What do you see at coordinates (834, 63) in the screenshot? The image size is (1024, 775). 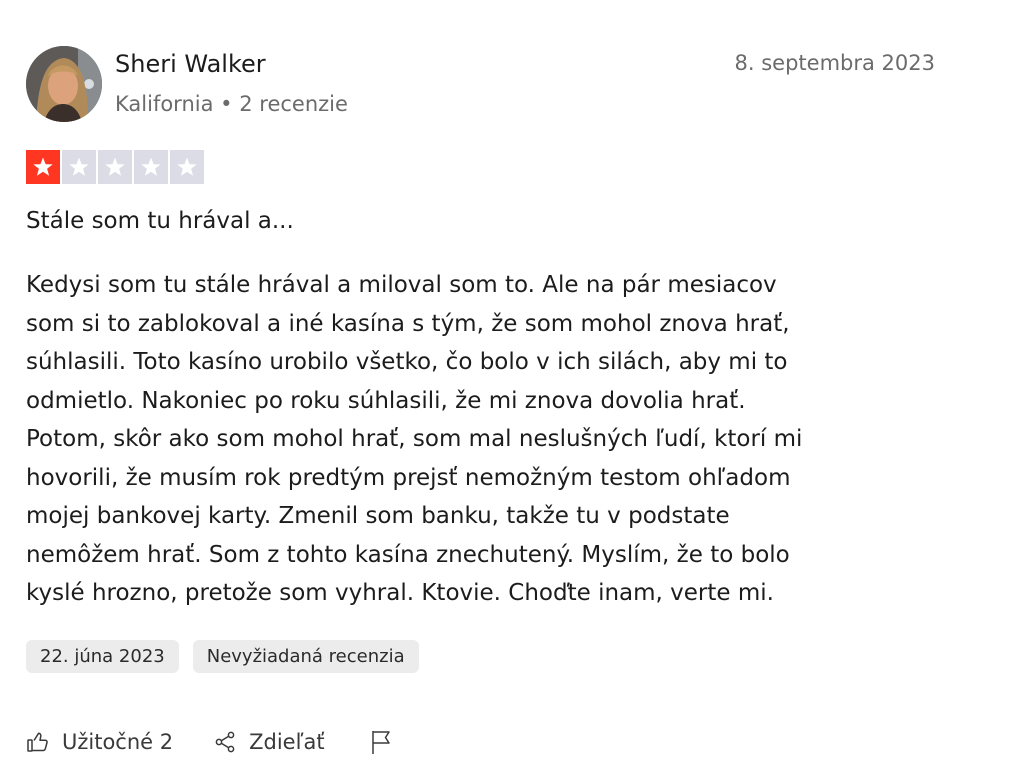 I see `review-date: 8. septembra 2023` at bounding box center [834, 63].